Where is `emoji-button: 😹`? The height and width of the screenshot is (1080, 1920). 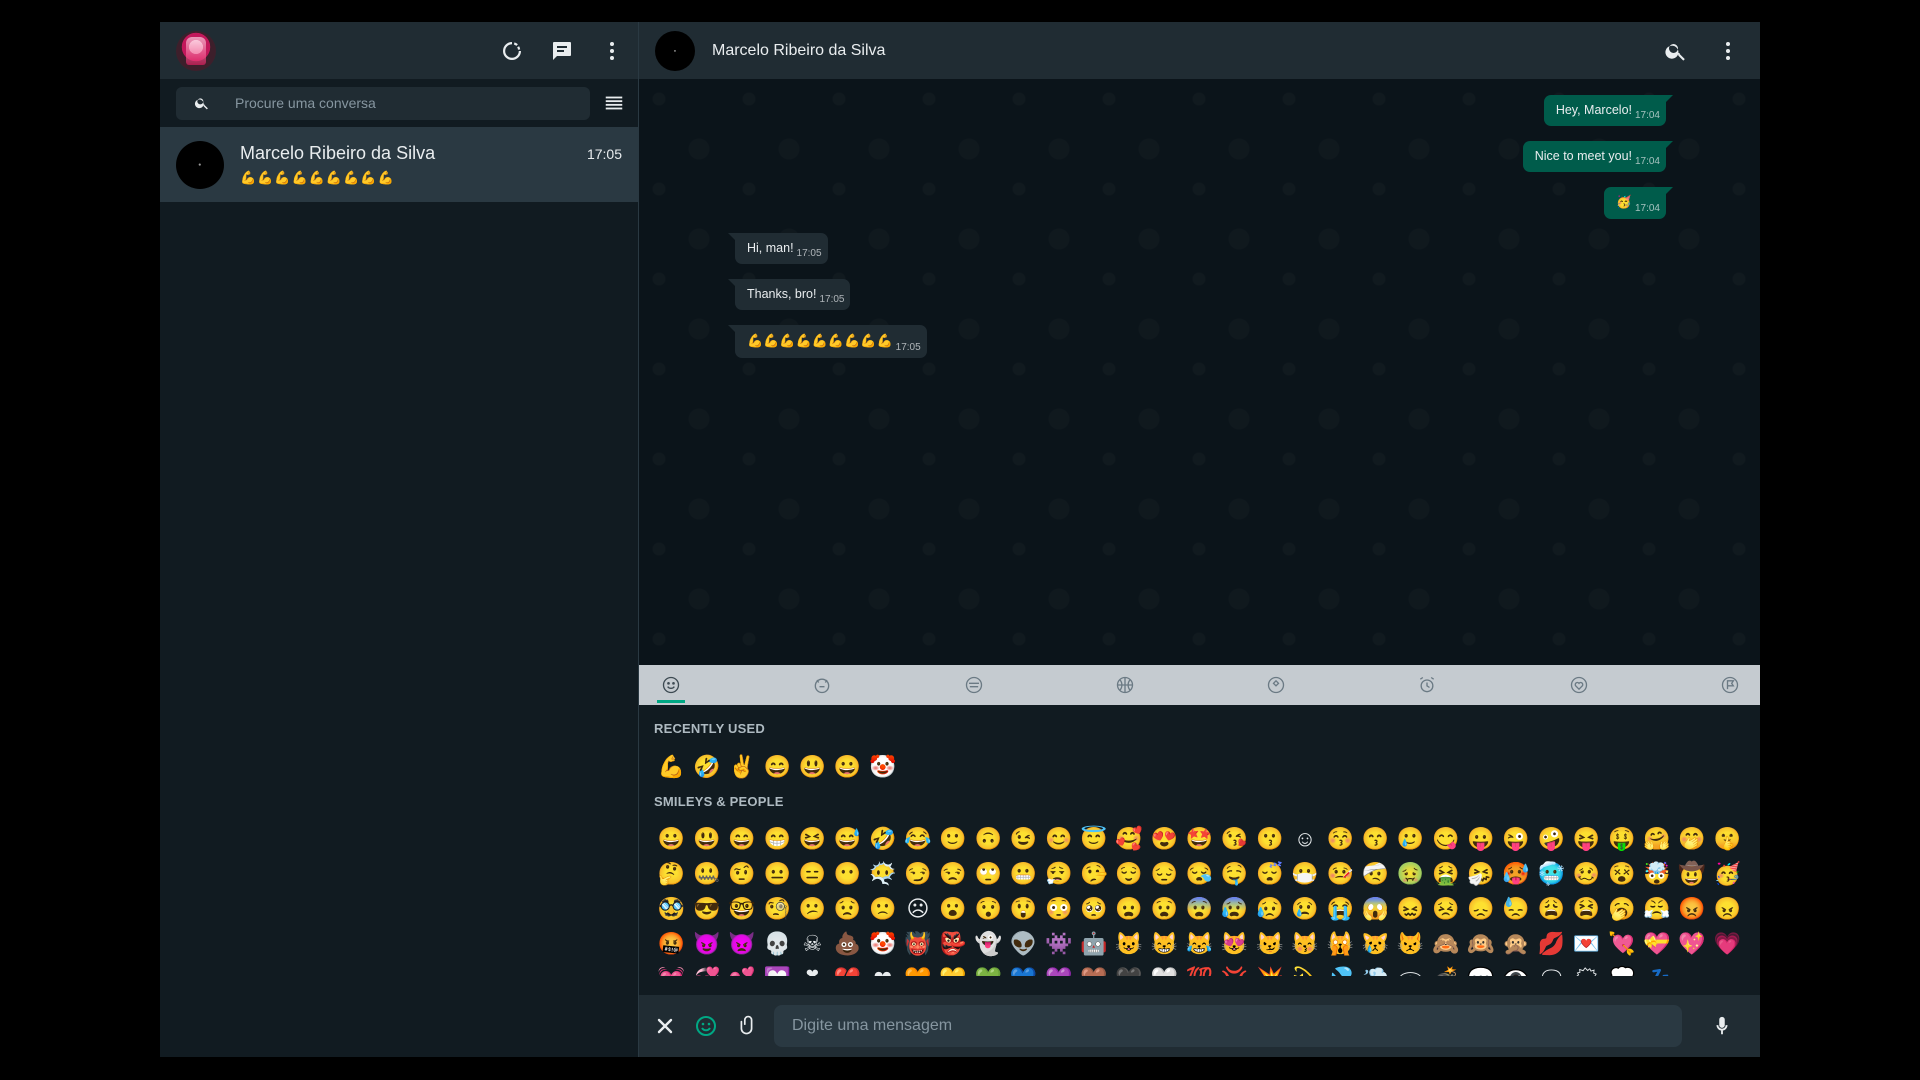
emoji-button: 😹 is located at coordinates (1199, 943).